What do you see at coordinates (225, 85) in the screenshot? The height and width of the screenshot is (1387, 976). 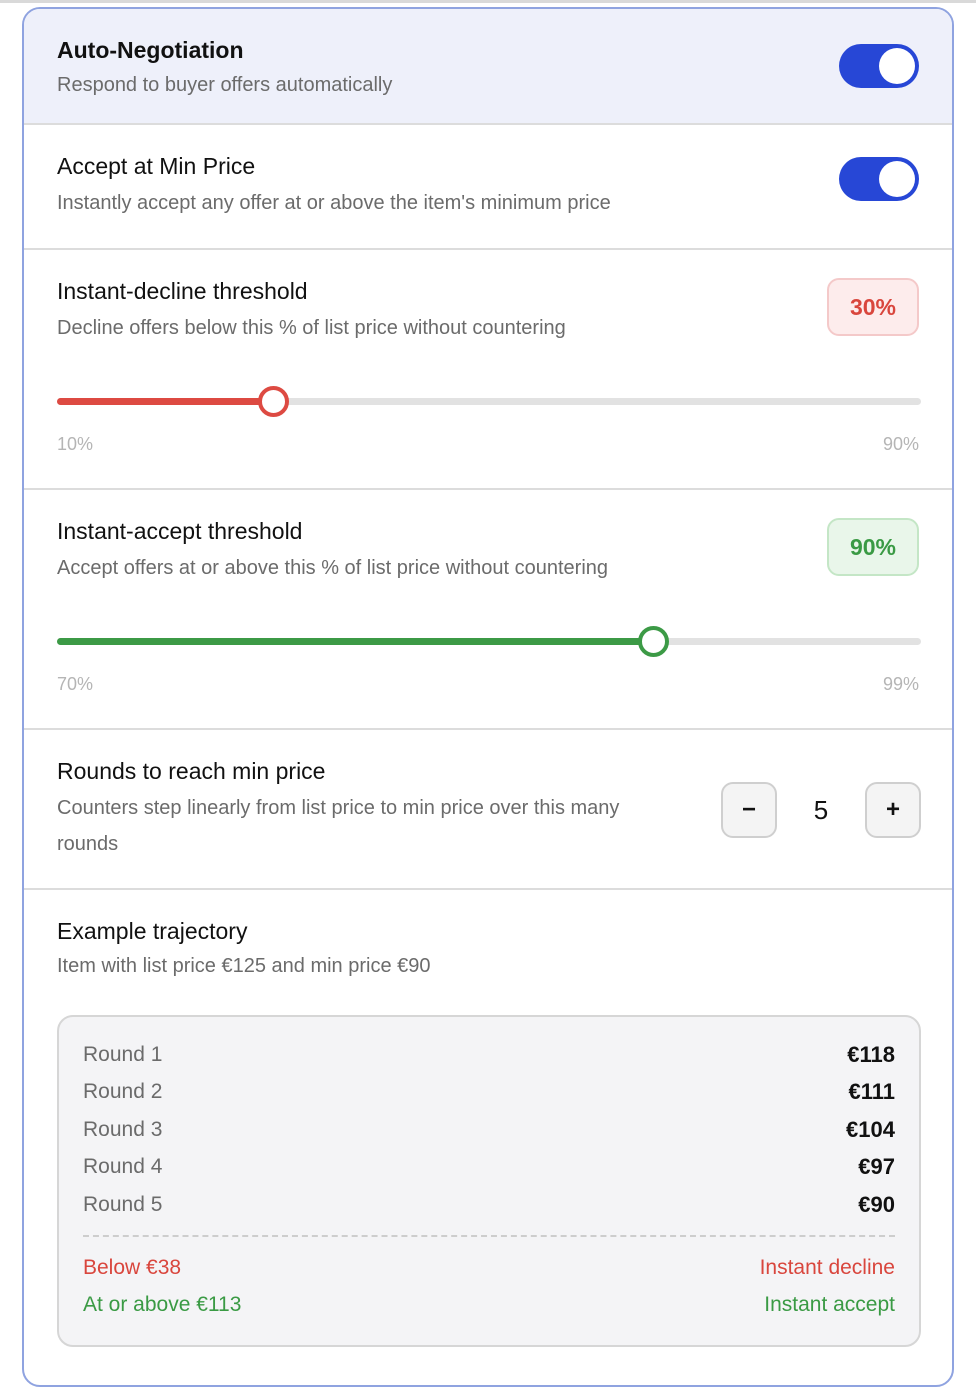 I see `auto-negotiation-description: Respond to buyer offers automatically` at bounding box center [225, 85].